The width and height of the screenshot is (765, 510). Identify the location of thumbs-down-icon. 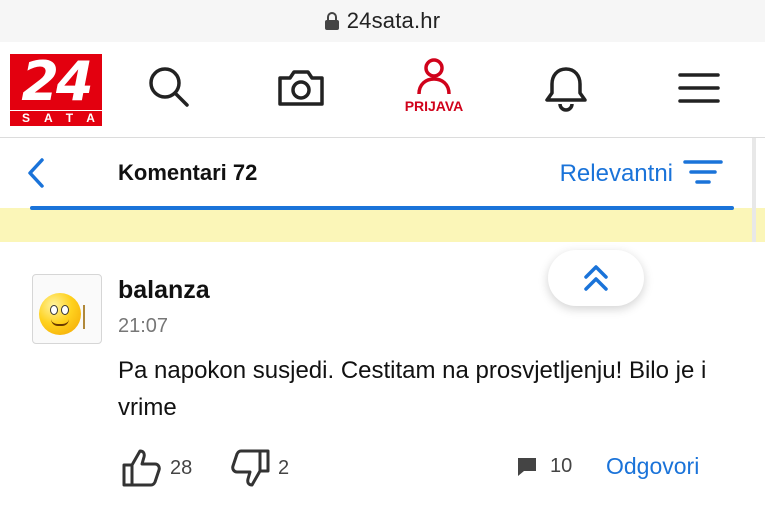
(250, 468).